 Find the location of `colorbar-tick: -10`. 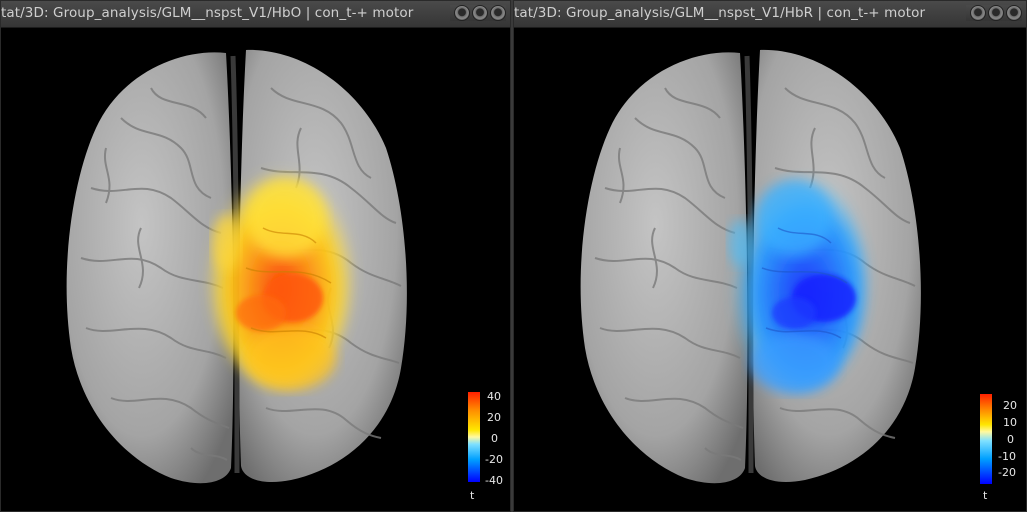

colorbar-tick: -10 is located at coordinates (1007, 456).